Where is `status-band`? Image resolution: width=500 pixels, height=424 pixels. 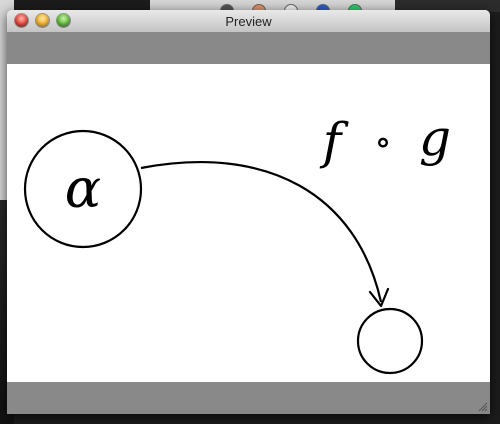
status-band is located at coordinates (248, 398).